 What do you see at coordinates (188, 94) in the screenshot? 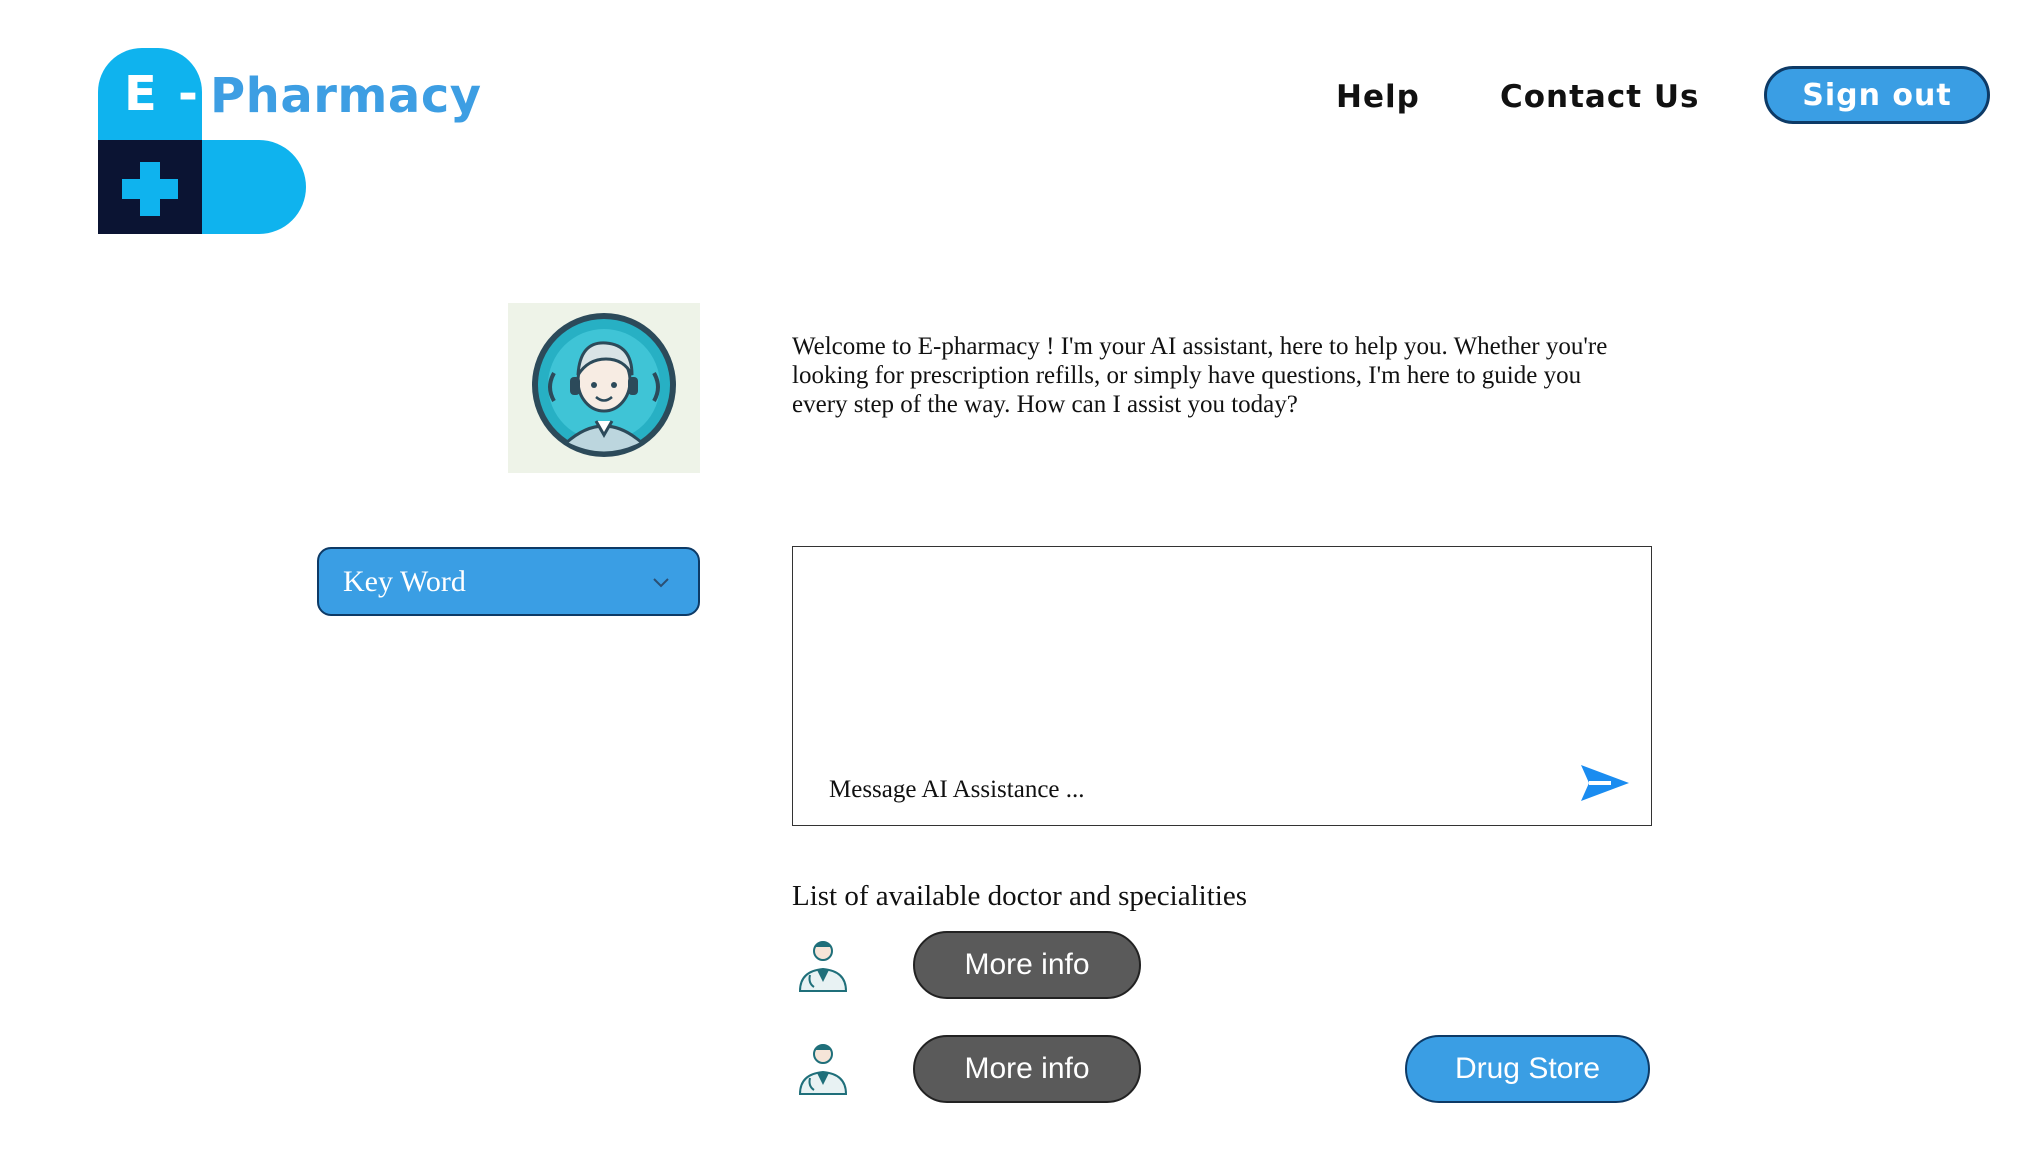
I see `logo-dash: -` at bounding box center [188, 94].